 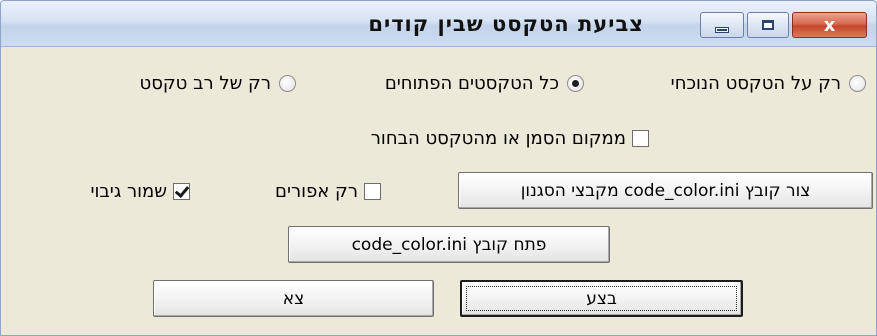 What do you see at coordinates (601, 298) in the screenshot?
I see `execute-button: בצע` at bounding box center [601, 298].